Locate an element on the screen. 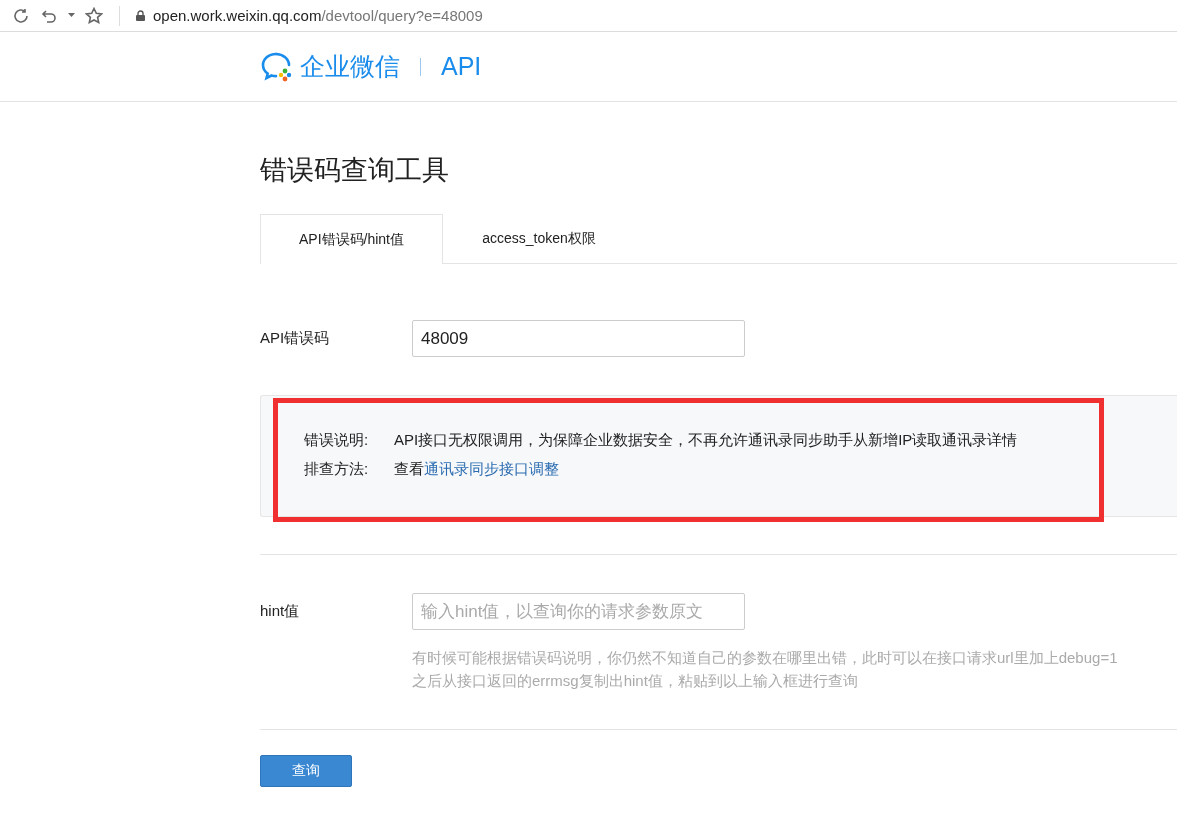 The height and width of the screenshot is (817, 1177). tab: API错误码/hint值 is located at coordinates (351, 239).